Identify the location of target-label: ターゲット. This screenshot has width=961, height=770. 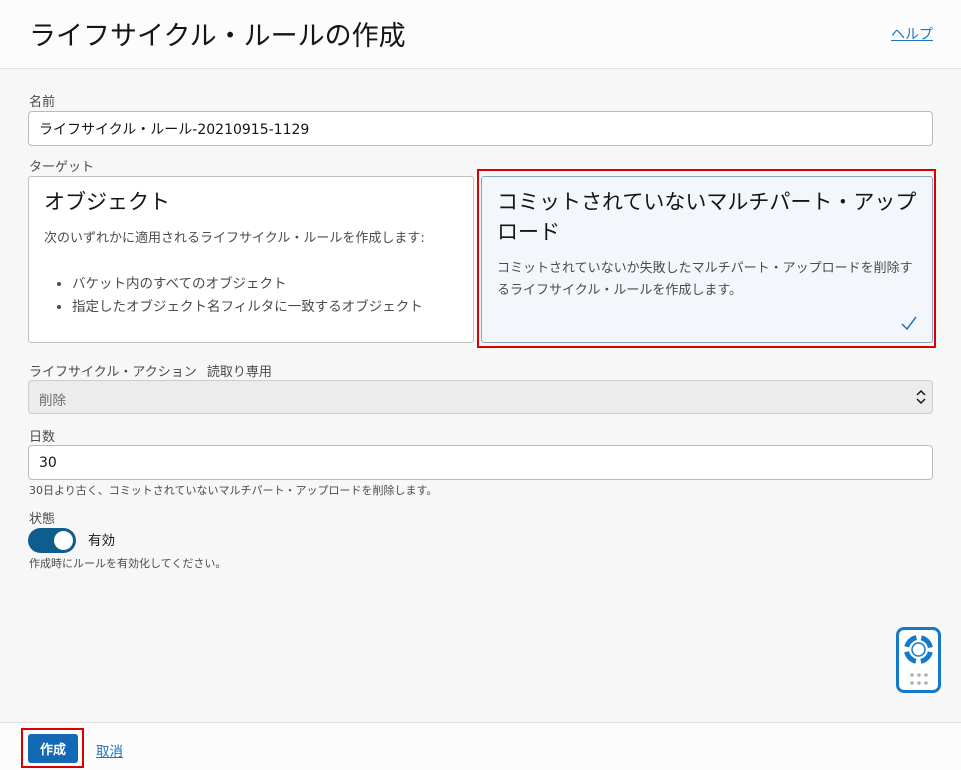
(62, 167).